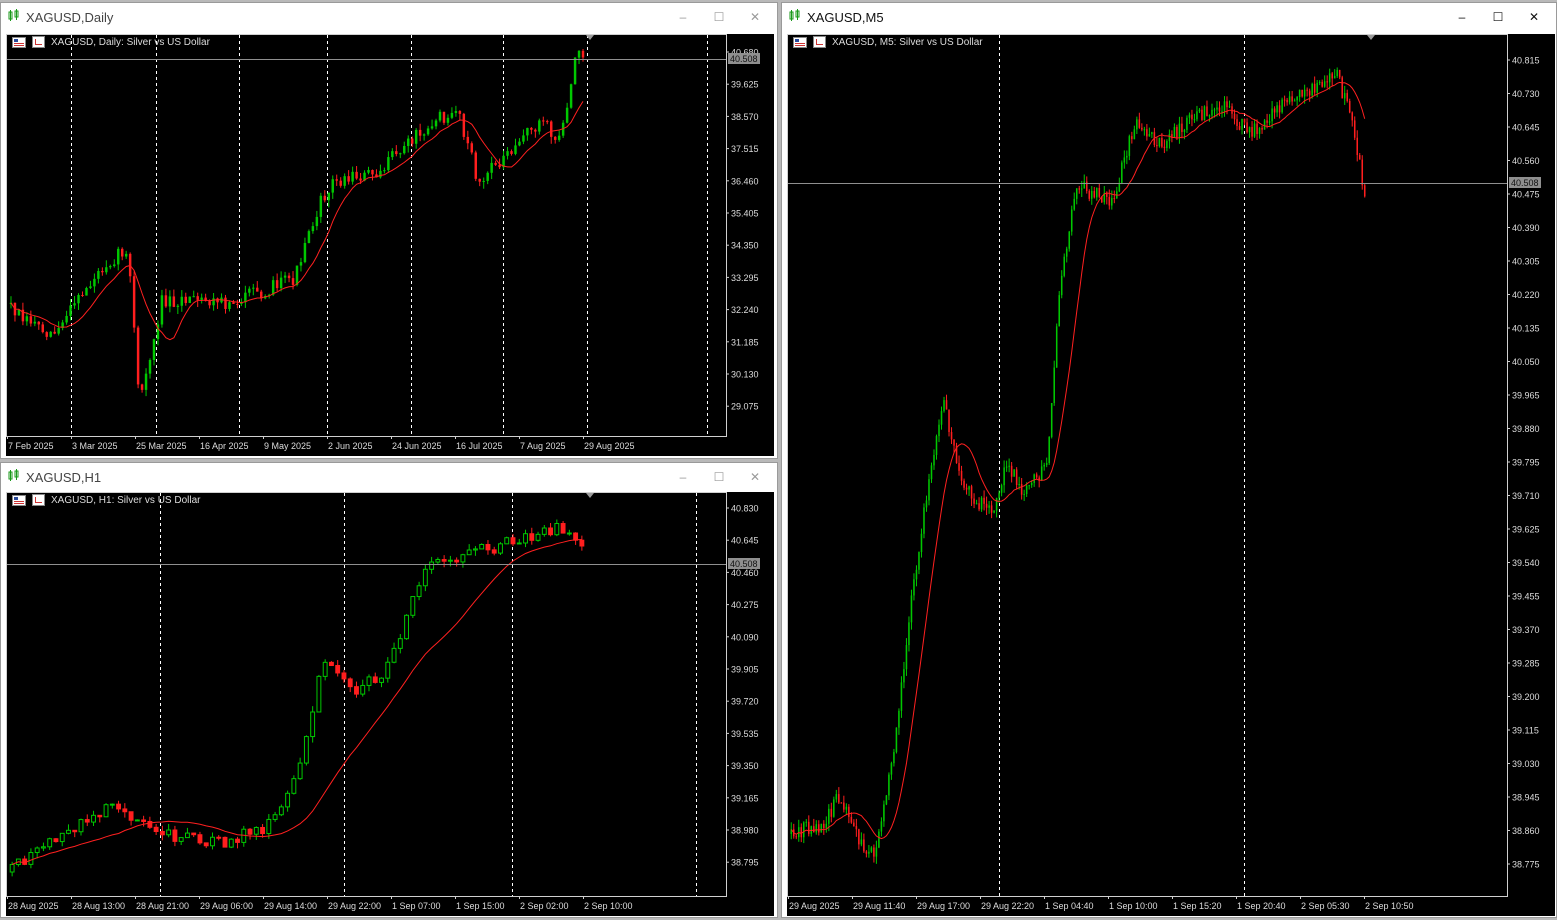 This screenshot has width=1557, height=920. I want to click on current-price-label: 40.508, so click(744, 59).